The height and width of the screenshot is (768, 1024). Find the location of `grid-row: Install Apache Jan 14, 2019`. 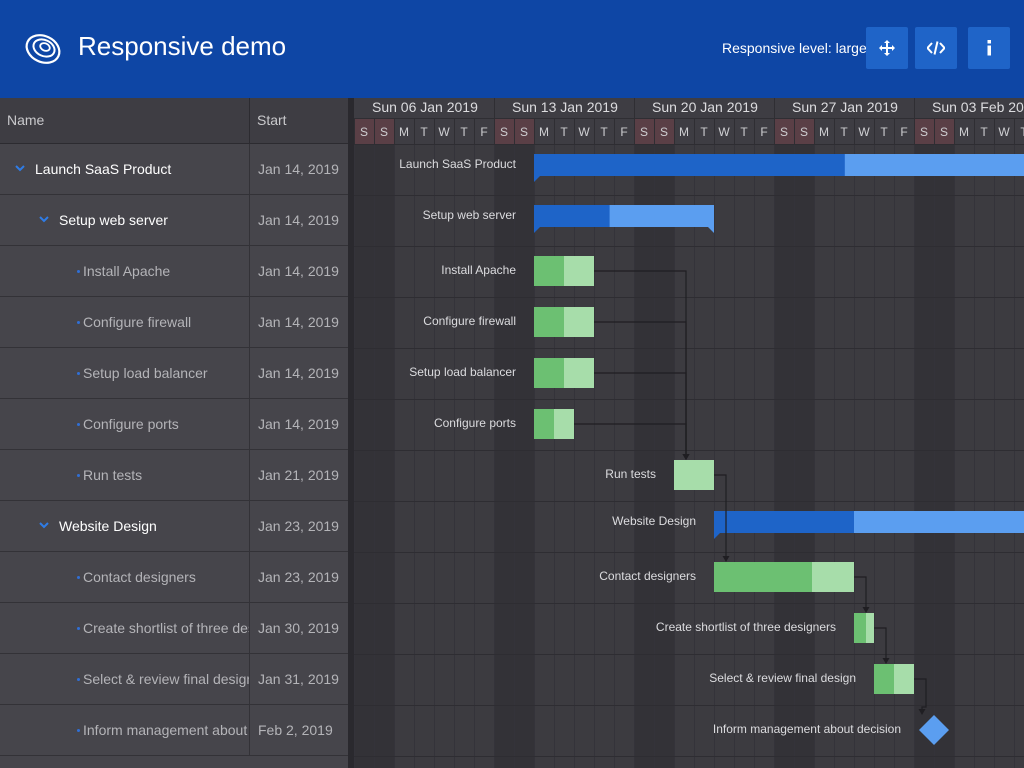

grid-row: Install Apache Jan 14, 2019 is located at coordinates (175, 271).